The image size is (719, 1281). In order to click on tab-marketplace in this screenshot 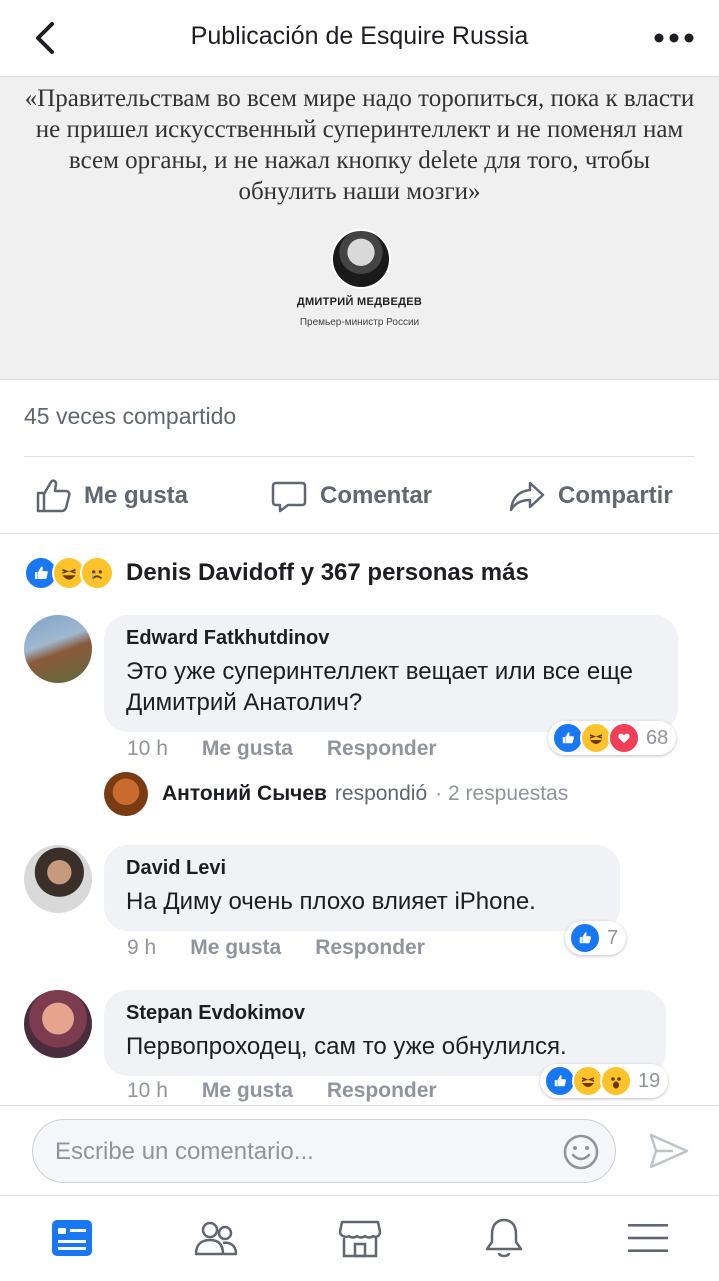, I will do `click(360, 1238)`.